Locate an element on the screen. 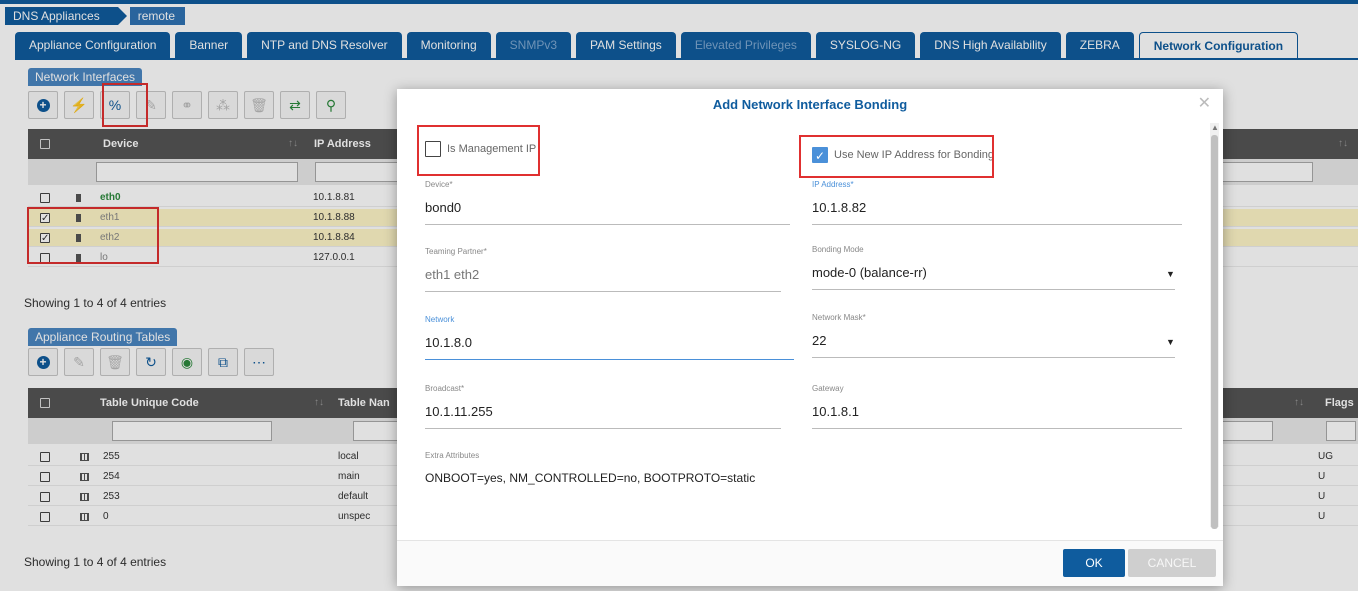 The width and height of the screenshot is (1358, 591). dialog-footer: OK CANCEL is located at coordinates (810, 563).